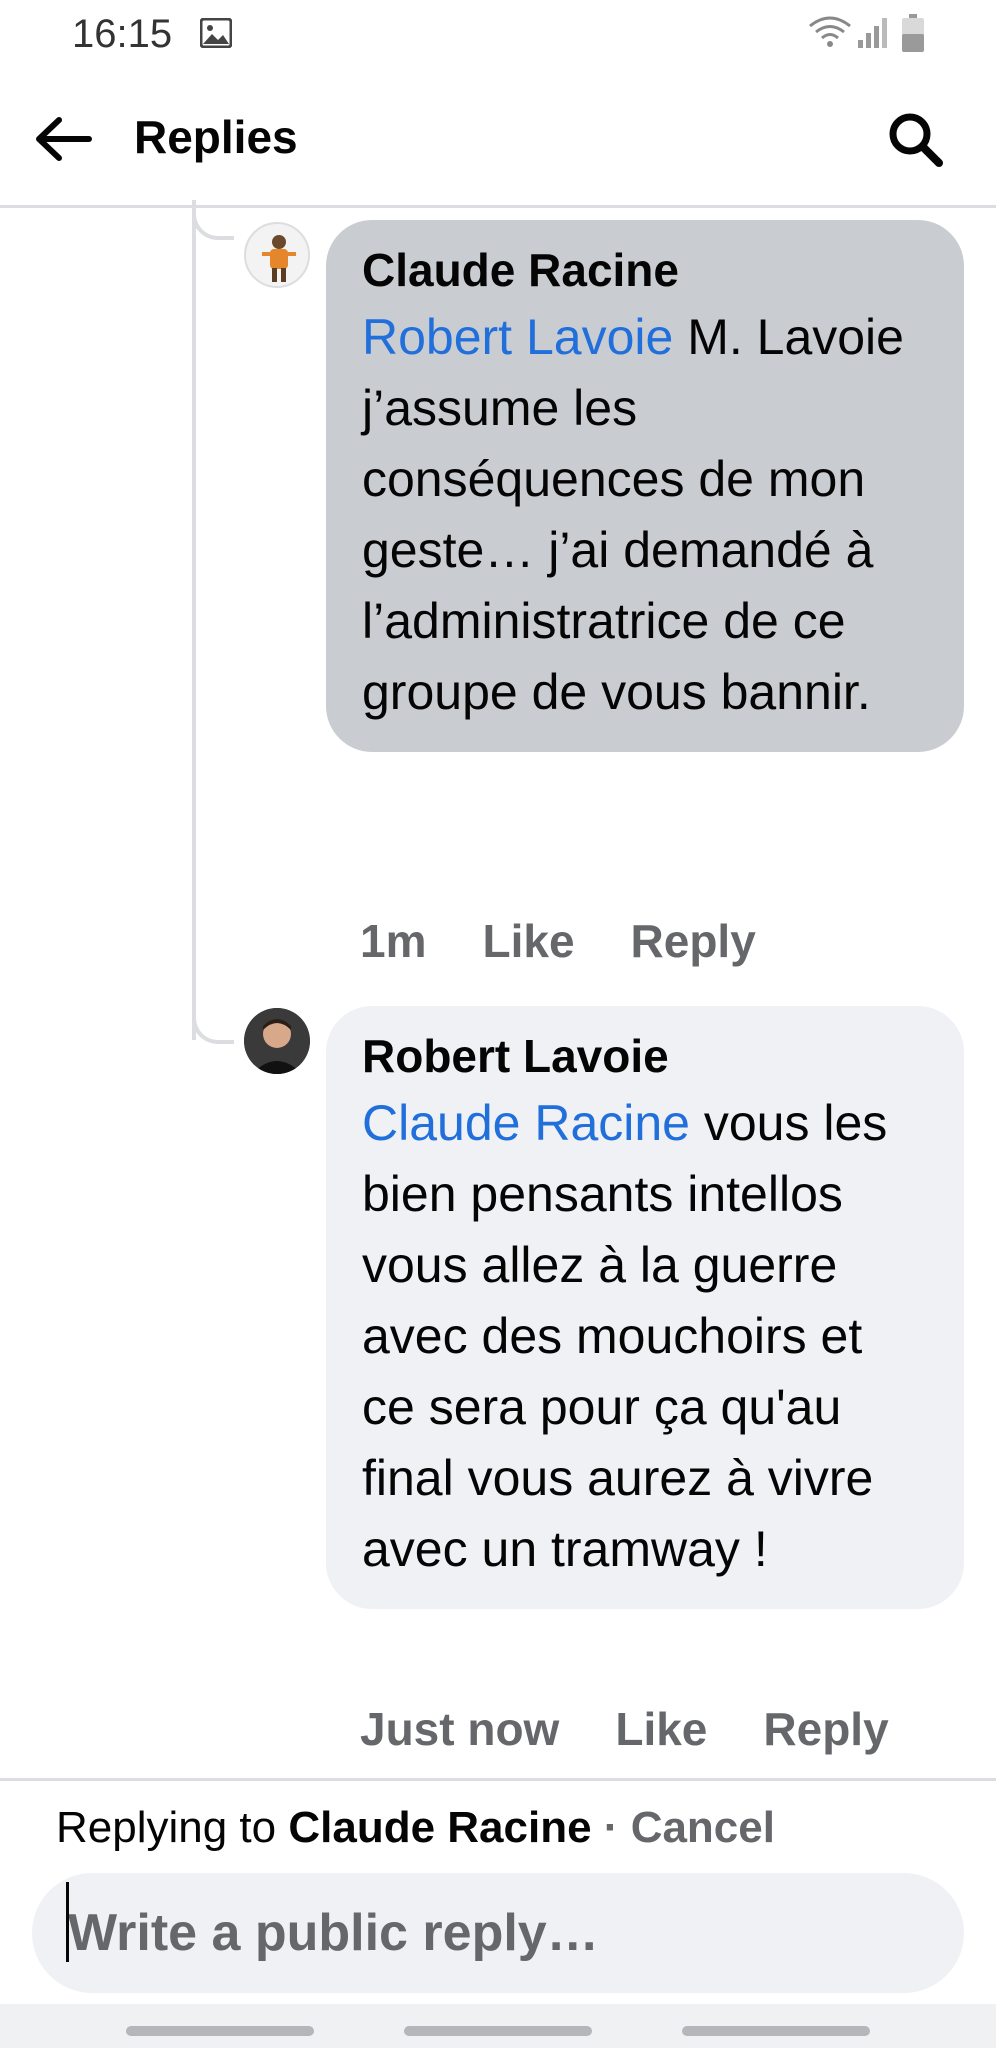  Describe the element at coordinates (913, 33) in the screenshot. I see `battery-icon` at that location.